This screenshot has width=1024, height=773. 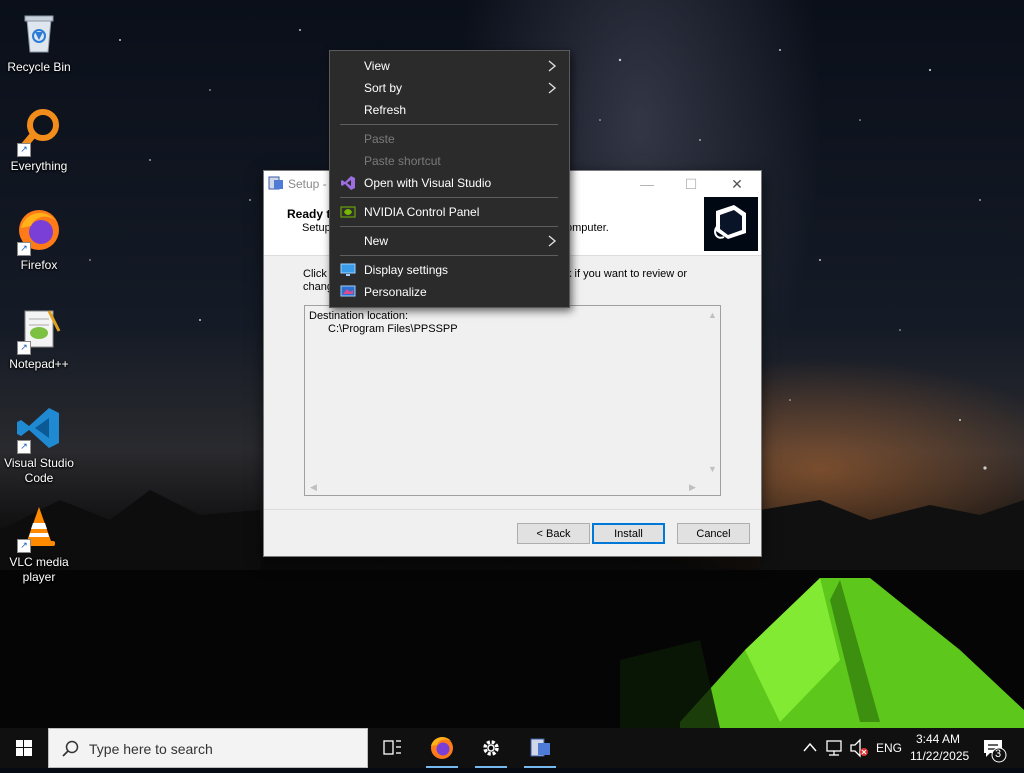 I want to click on desktop-icon-label: Firefox, so click(x=39, y=265).